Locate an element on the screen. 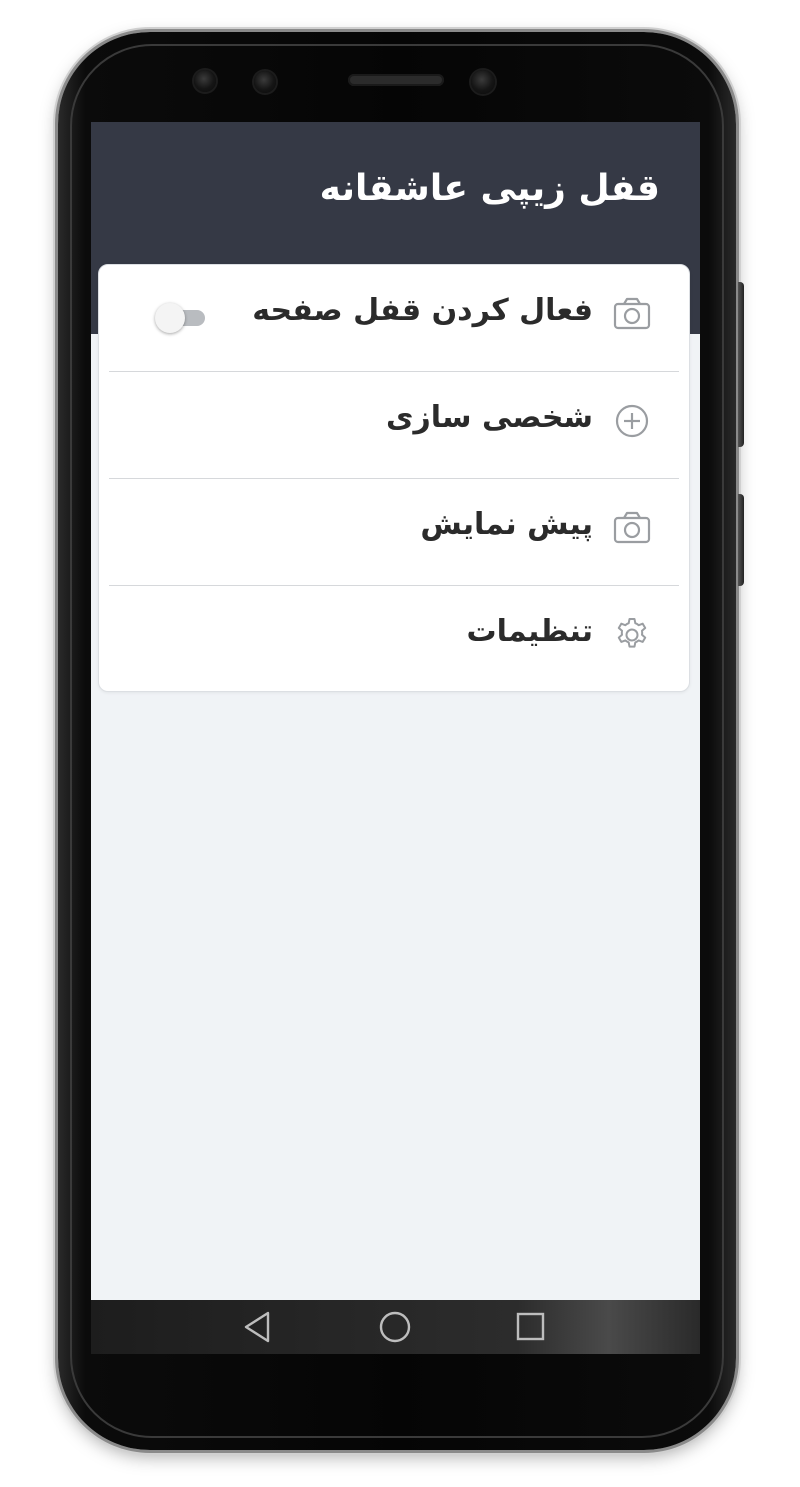  app-title: قفل زیپی عاشقانه is located at coordinates (489, 188).